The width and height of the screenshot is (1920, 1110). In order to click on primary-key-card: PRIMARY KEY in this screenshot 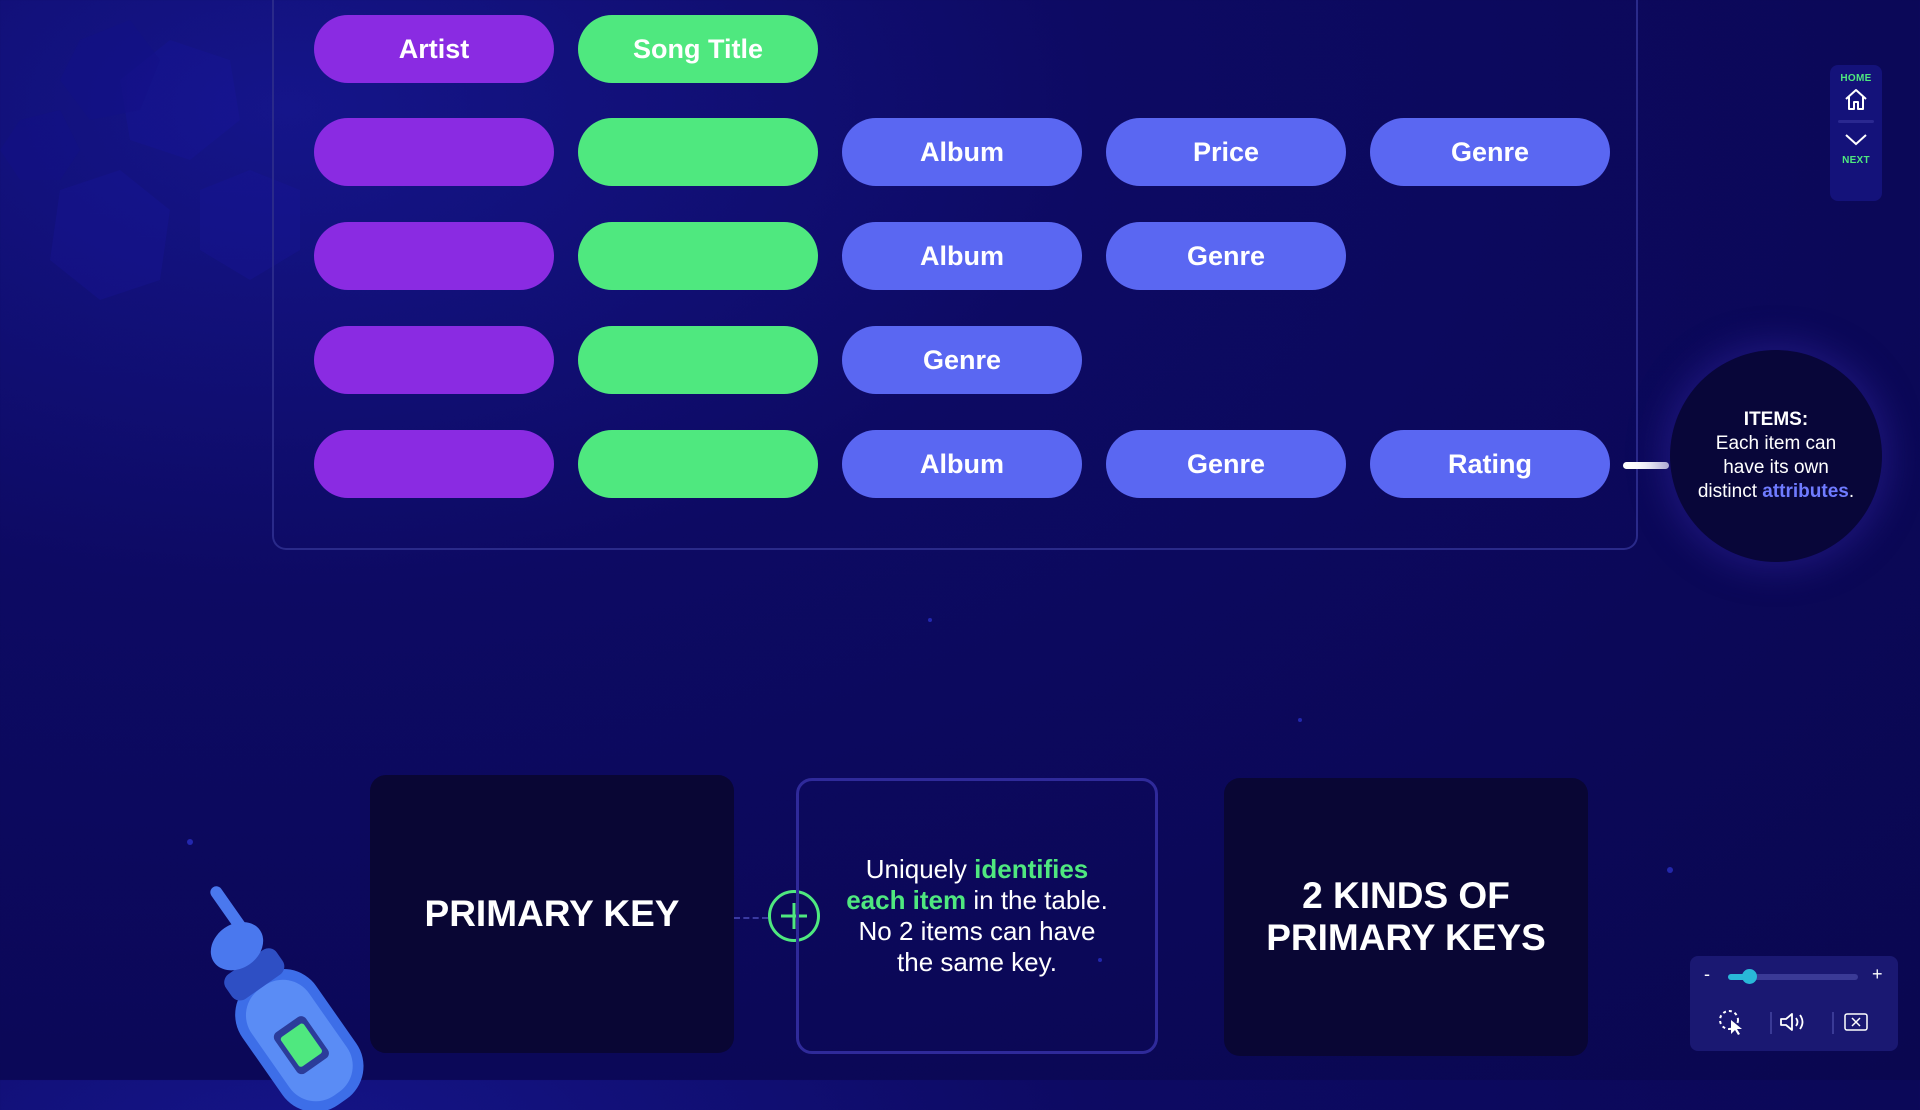, I will do `click(552, 914)`.